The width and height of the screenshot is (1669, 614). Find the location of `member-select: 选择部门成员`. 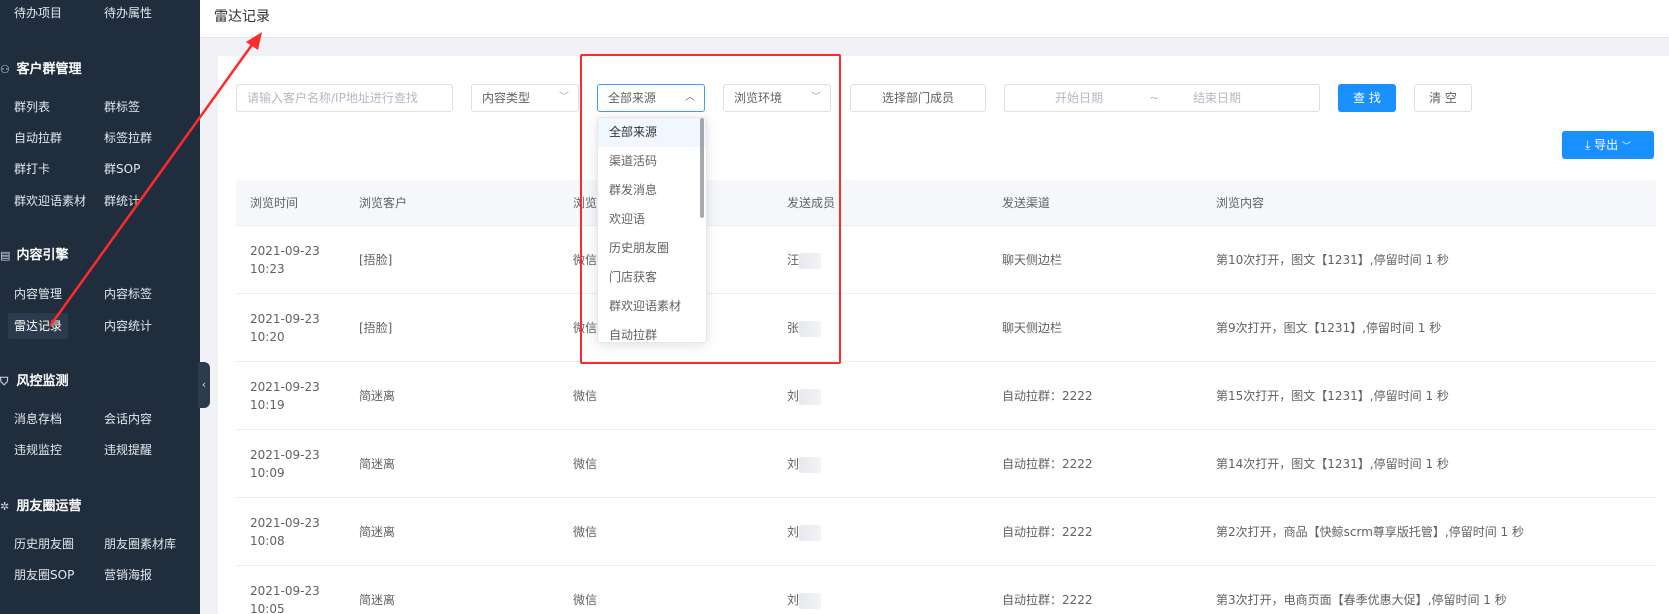

member-select: 选择部门成员 is located at coordinates (918, 98).